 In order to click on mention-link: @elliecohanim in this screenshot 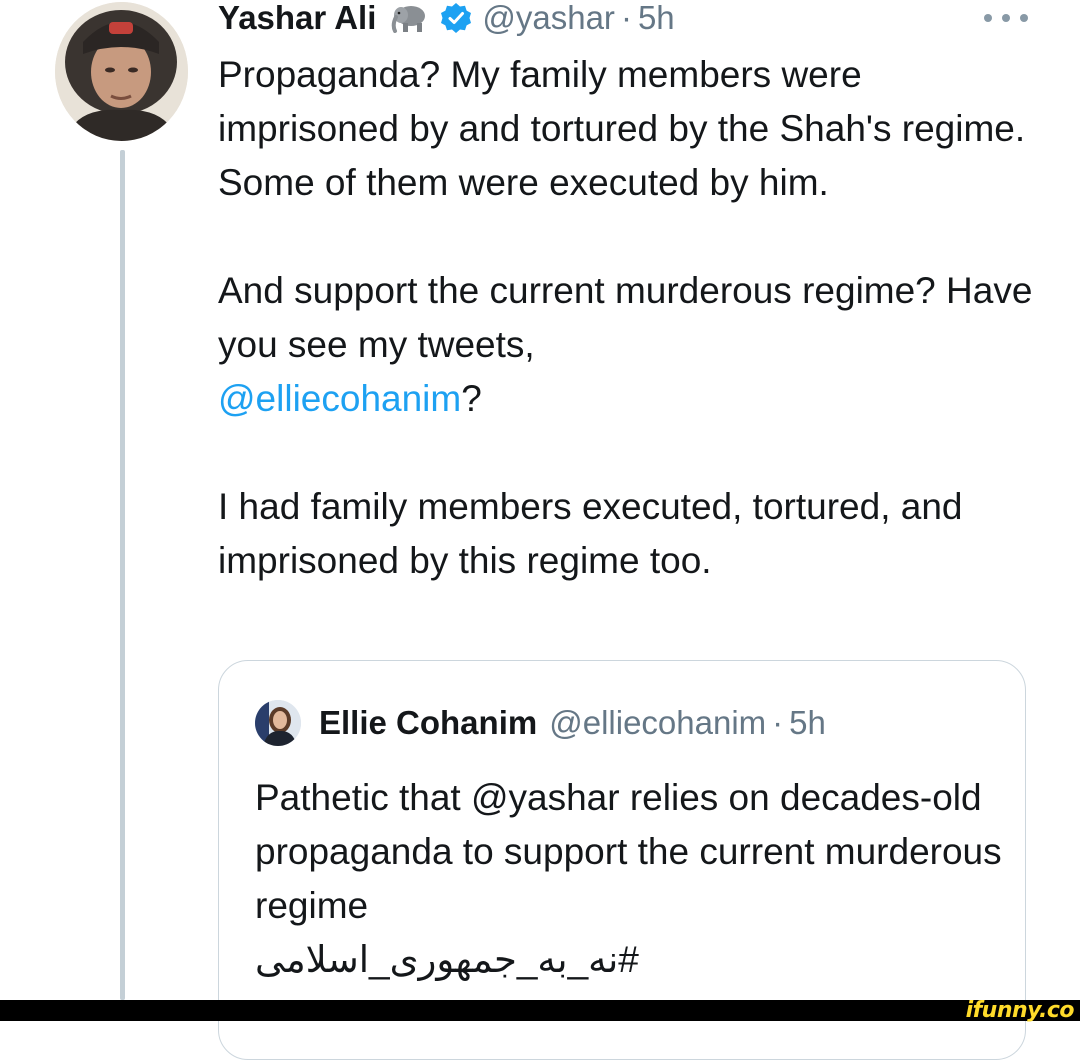, I will do `click(339, 398)`.